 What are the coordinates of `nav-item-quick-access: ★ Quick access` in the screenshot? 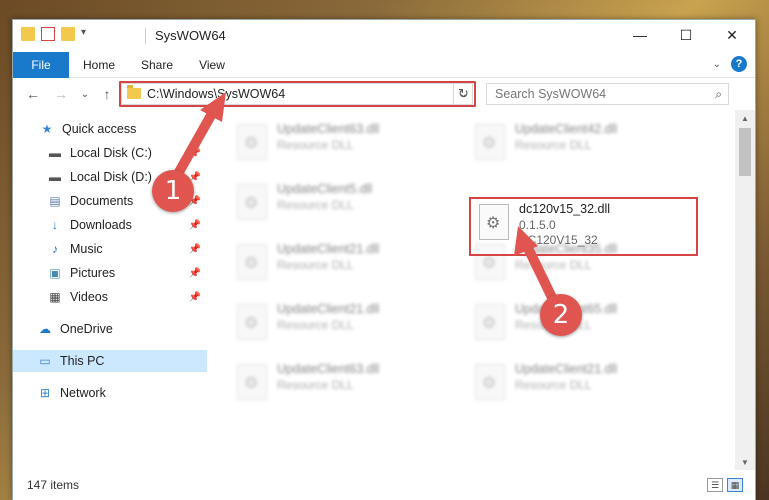 It's located at (110, 129).